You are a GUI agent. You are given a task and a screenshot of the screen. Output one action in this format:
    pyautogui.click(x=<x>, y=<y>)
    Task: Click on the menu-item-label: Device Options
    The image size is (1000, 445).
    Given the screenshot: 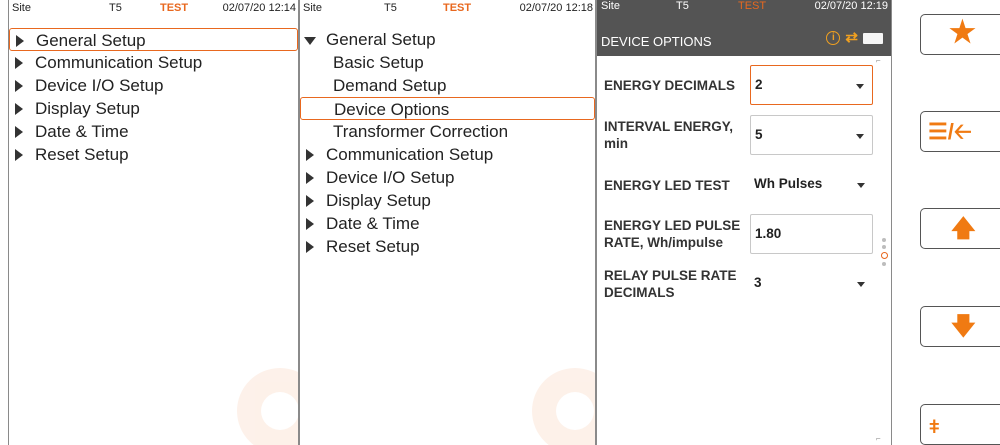 What is the action you would take?
    pyautogui.click(x=392, y=109)
    